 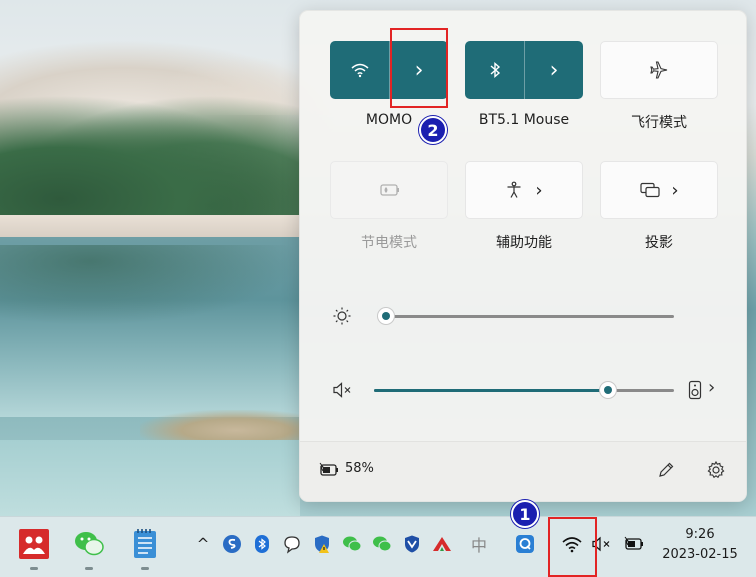 What do you see at coordinates (530, 316) in the screenshot?
I see `brightness-track` at bounding box center [530, 316].